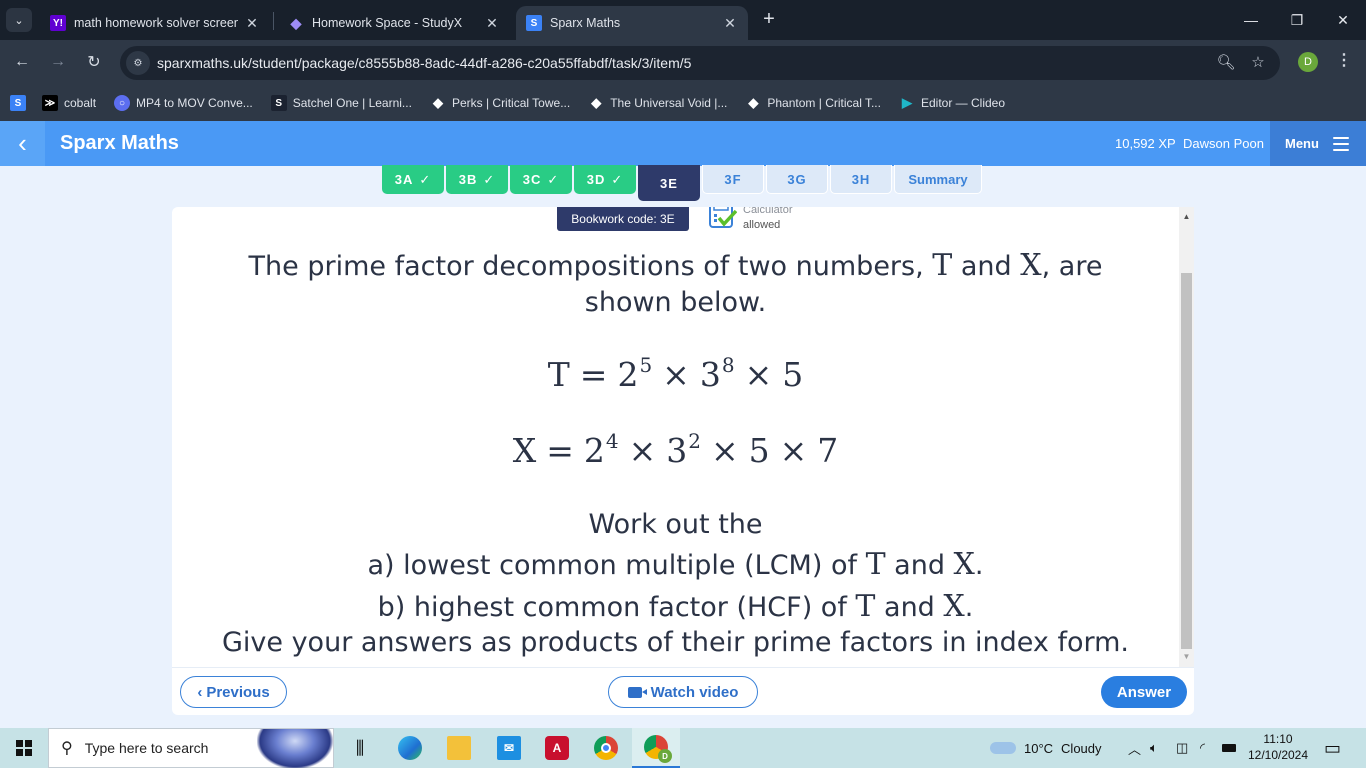  I want to click on taskbar-acrobat: A, so click(557, 748).